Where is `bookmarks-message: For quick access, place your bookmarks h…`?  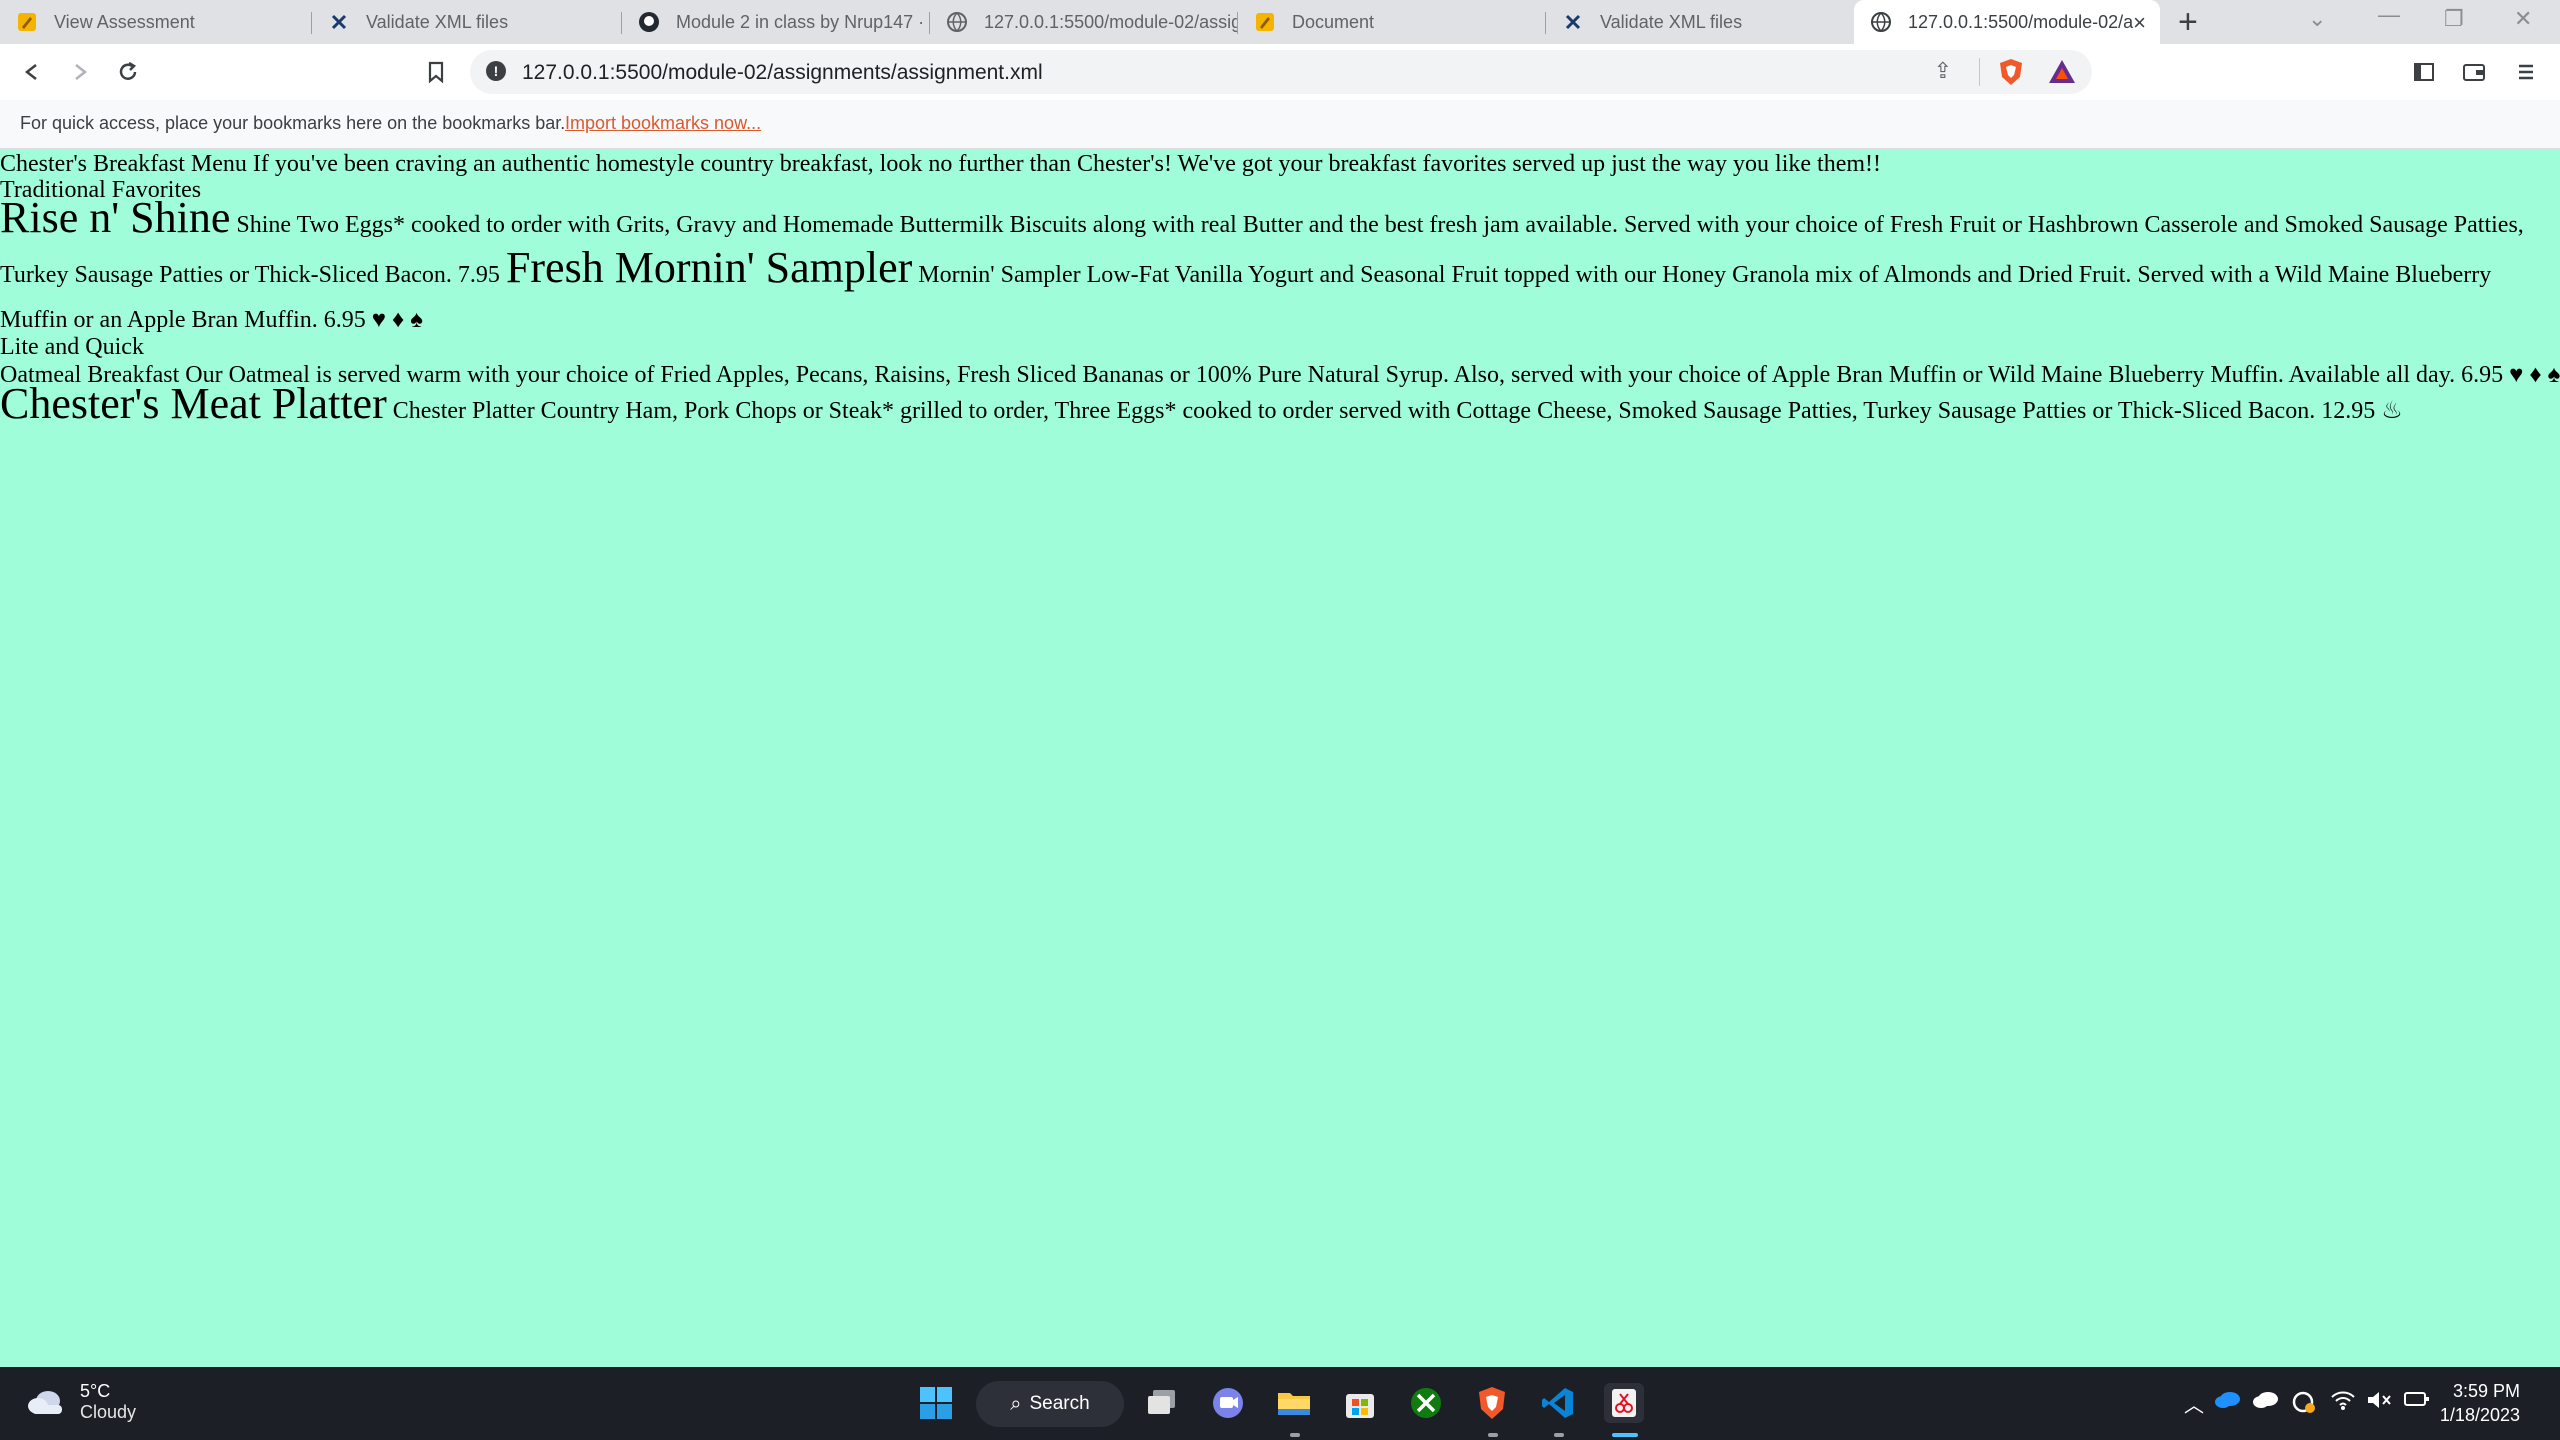 bookmarks-message: For quick access, place your bookmarks h… is located at coordinates (293, 123).